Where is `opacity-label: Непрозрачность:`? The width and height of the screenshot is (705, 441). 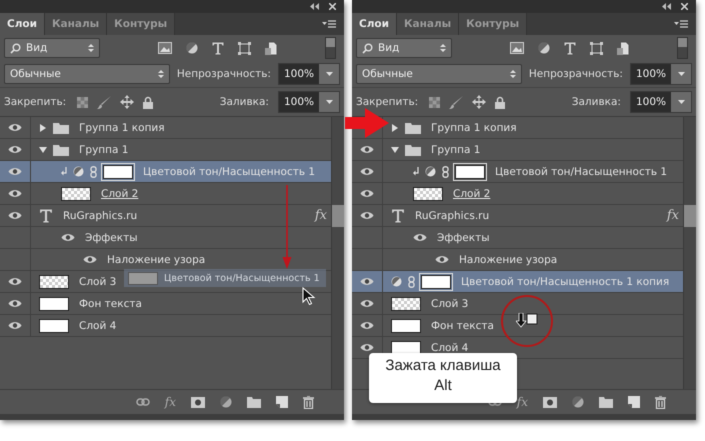
opacity-label: Непрозрачность: is located at coordinates (575, 74).